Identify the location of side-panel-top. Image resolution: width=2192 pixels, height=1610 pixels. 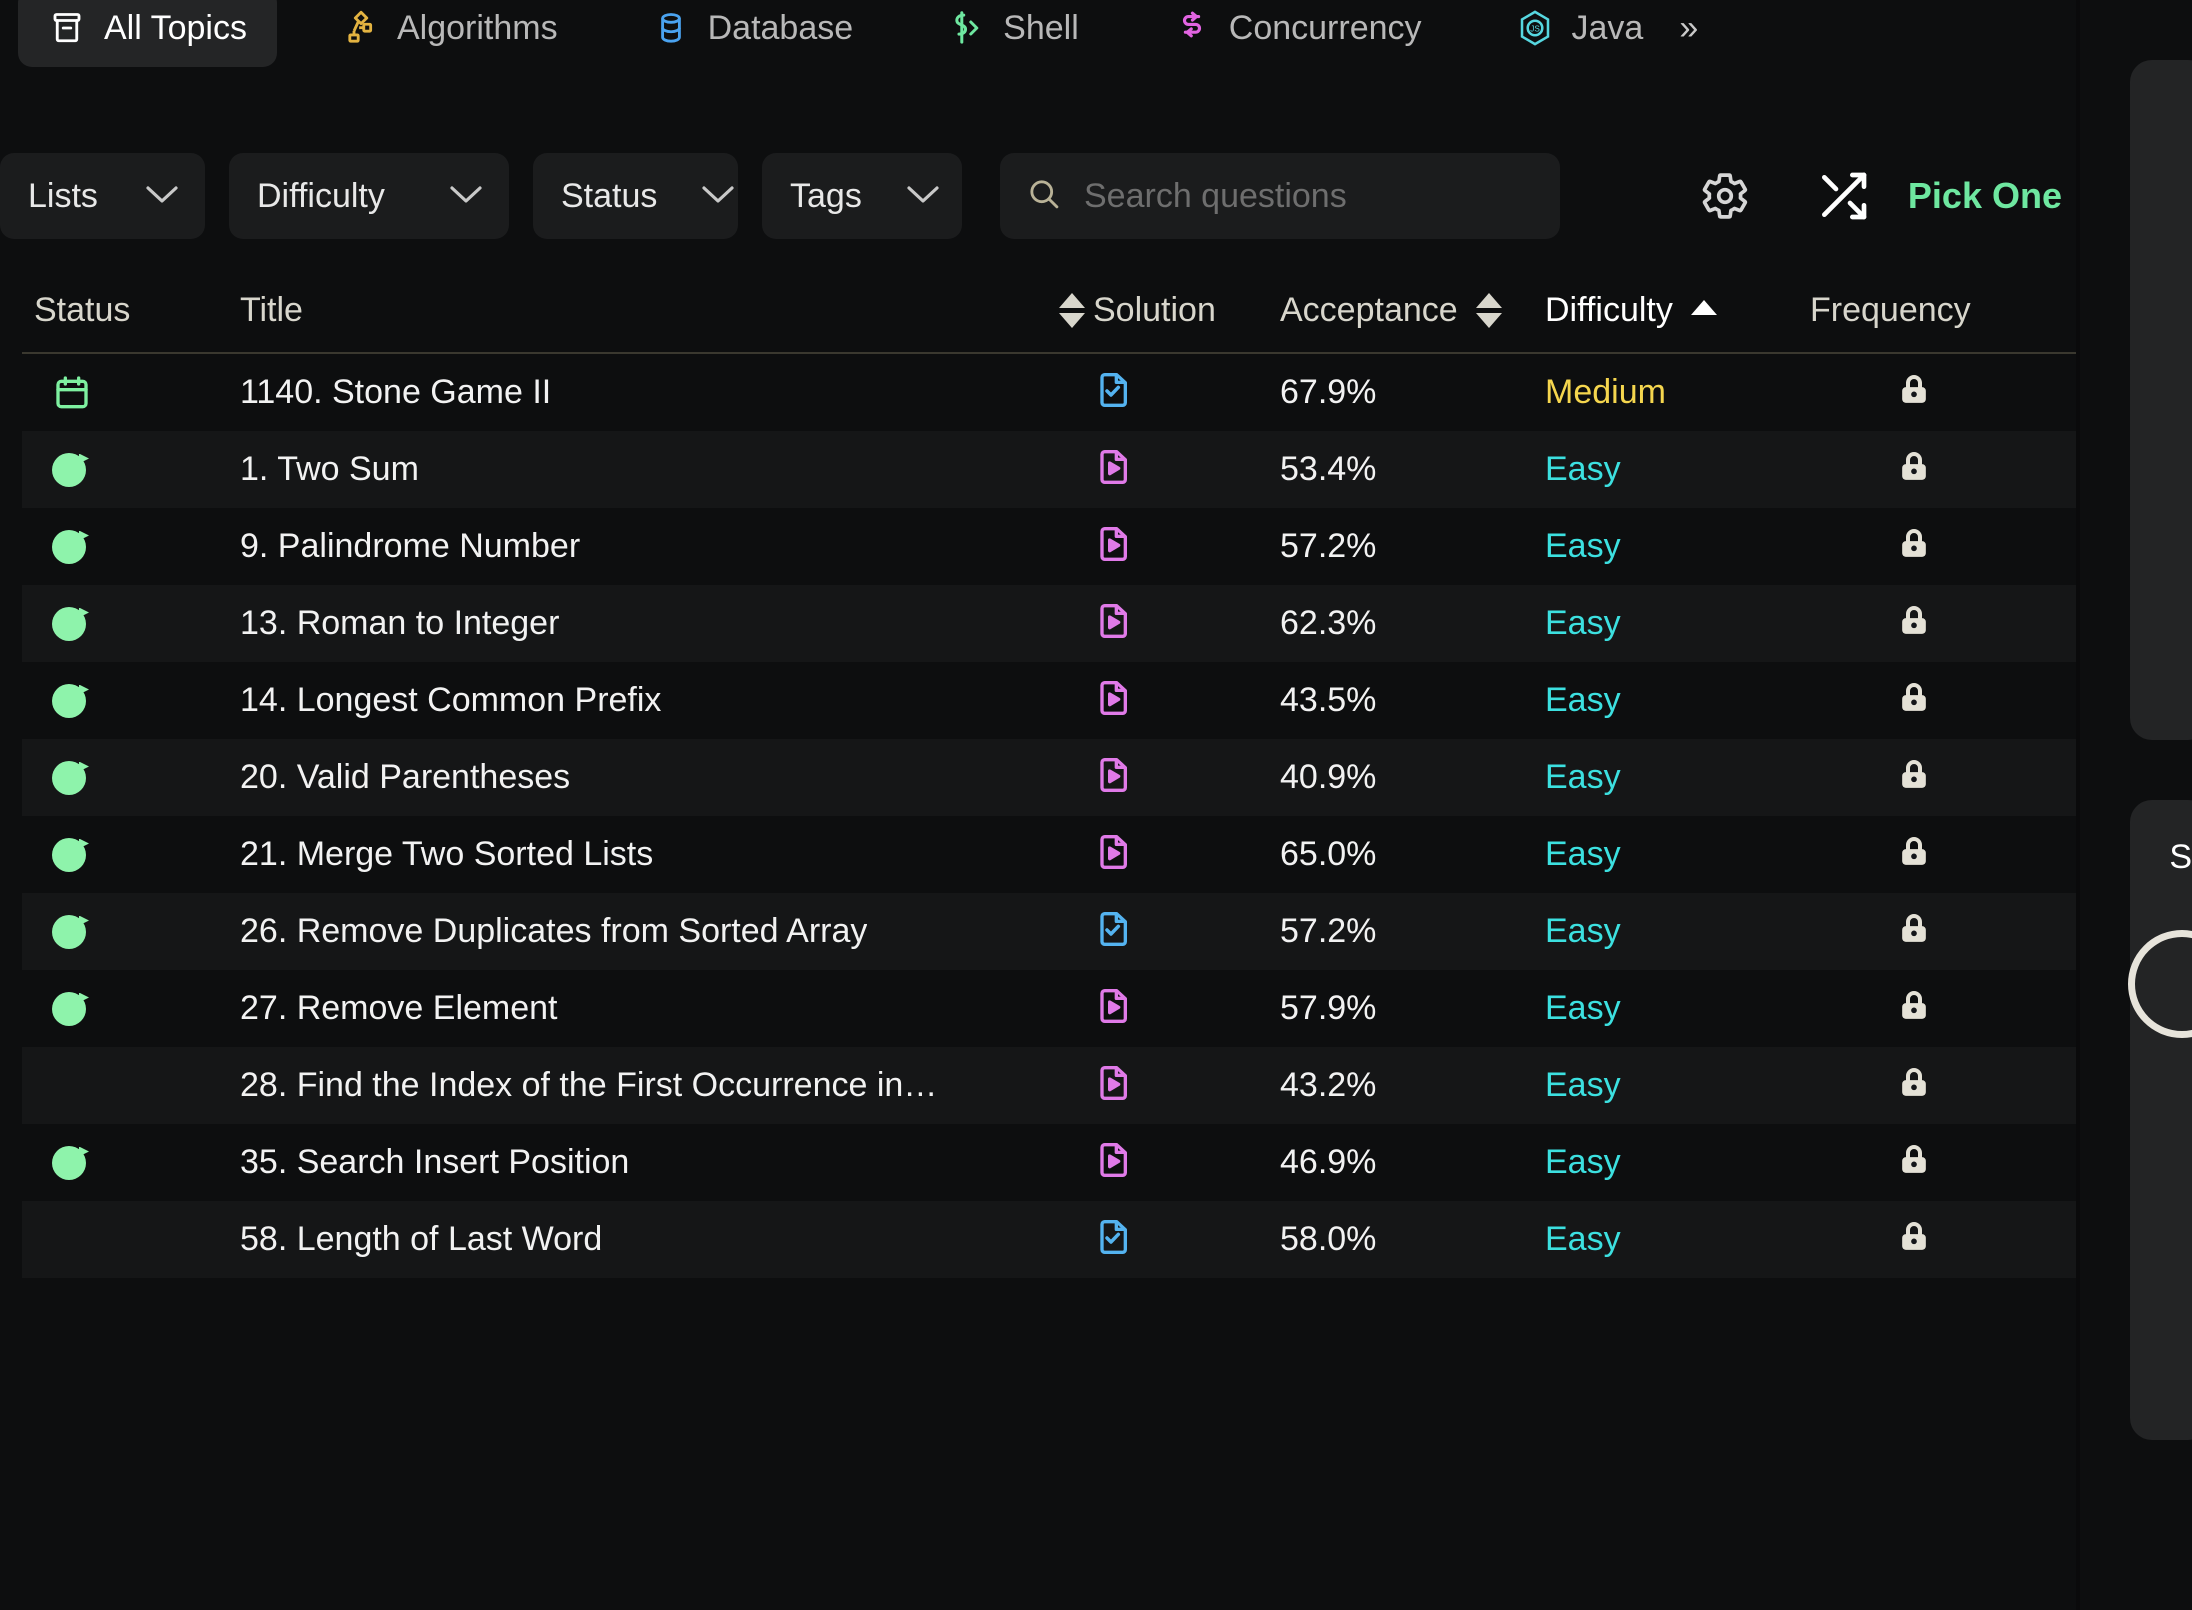
(2161, 400).